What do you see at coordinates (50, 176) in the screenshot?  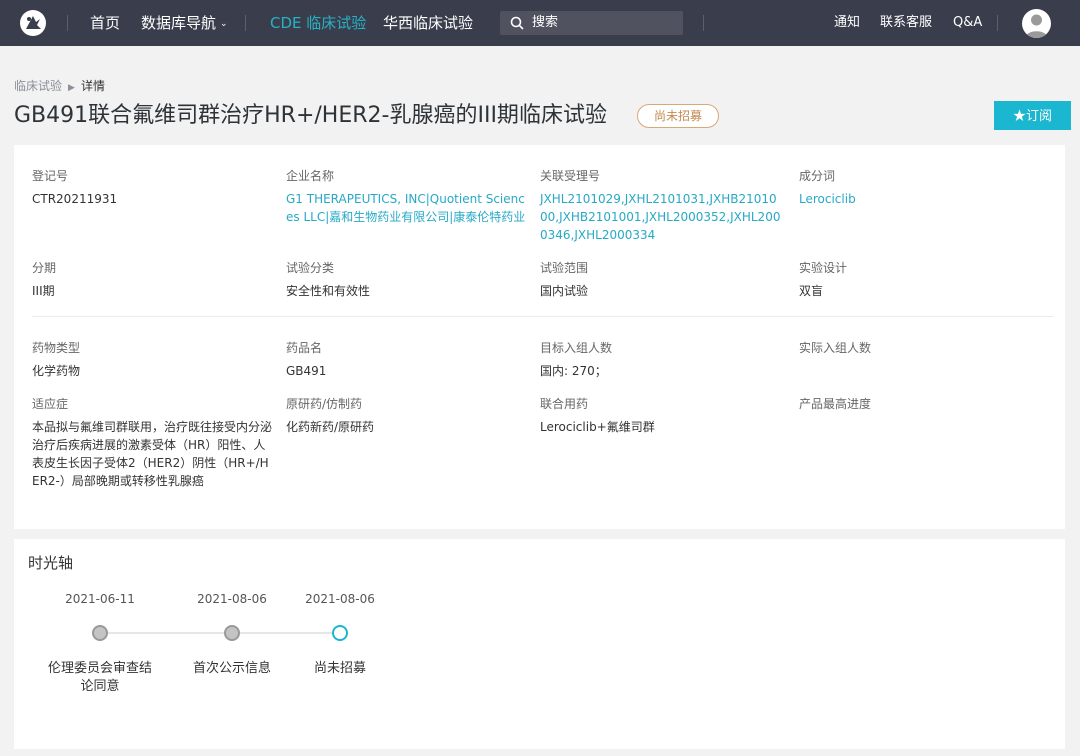 I see `field-label: 登记号` at bounding box center [50, 176].